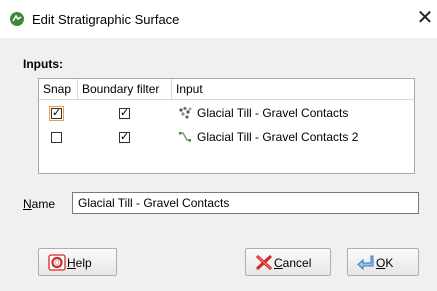 This screenshot has height=291, width=437. I want to click on table-row: ✓ Glacial Till - Gravel Contacts 2, so click(226, 138).